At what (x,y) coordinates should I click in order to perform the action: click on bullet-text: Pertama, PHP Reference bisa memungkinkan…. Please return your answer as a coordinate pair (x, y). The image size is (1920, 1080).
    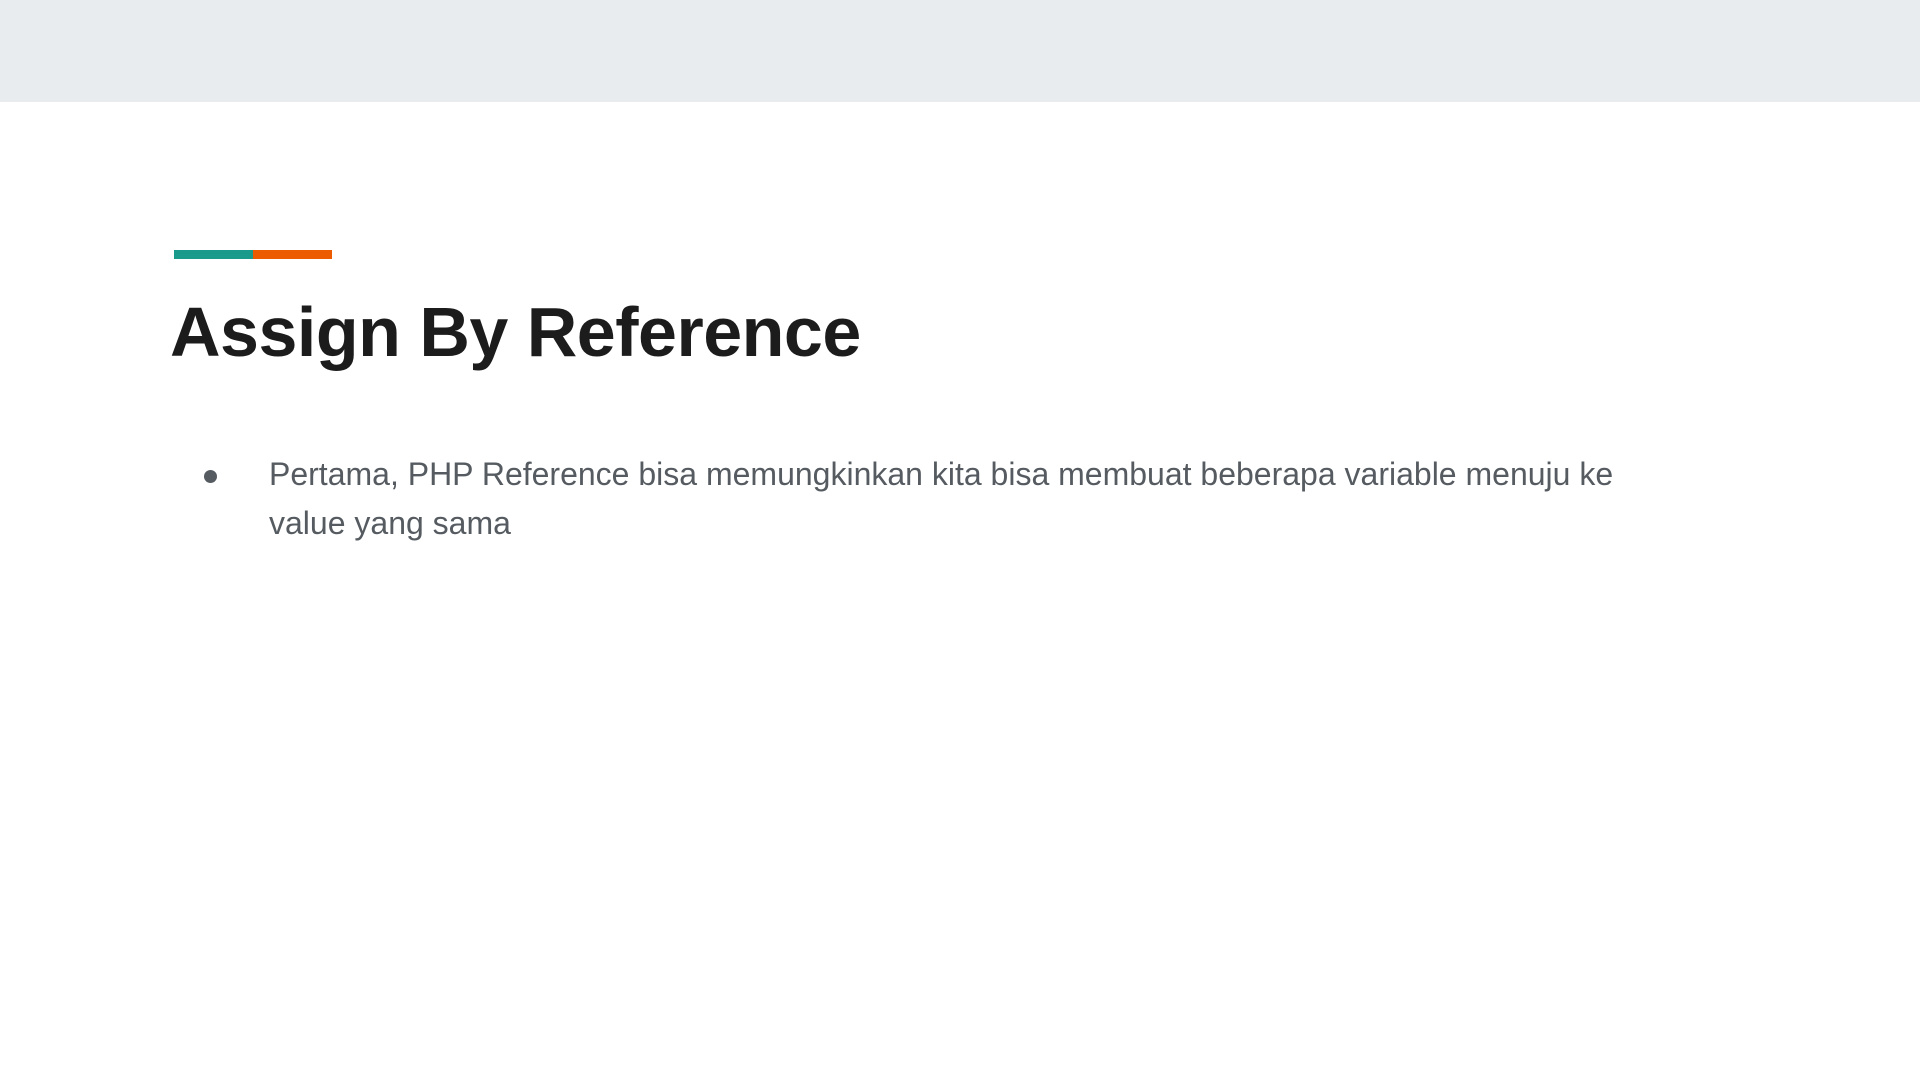
    Looking at the image, I should click on (941, 498).